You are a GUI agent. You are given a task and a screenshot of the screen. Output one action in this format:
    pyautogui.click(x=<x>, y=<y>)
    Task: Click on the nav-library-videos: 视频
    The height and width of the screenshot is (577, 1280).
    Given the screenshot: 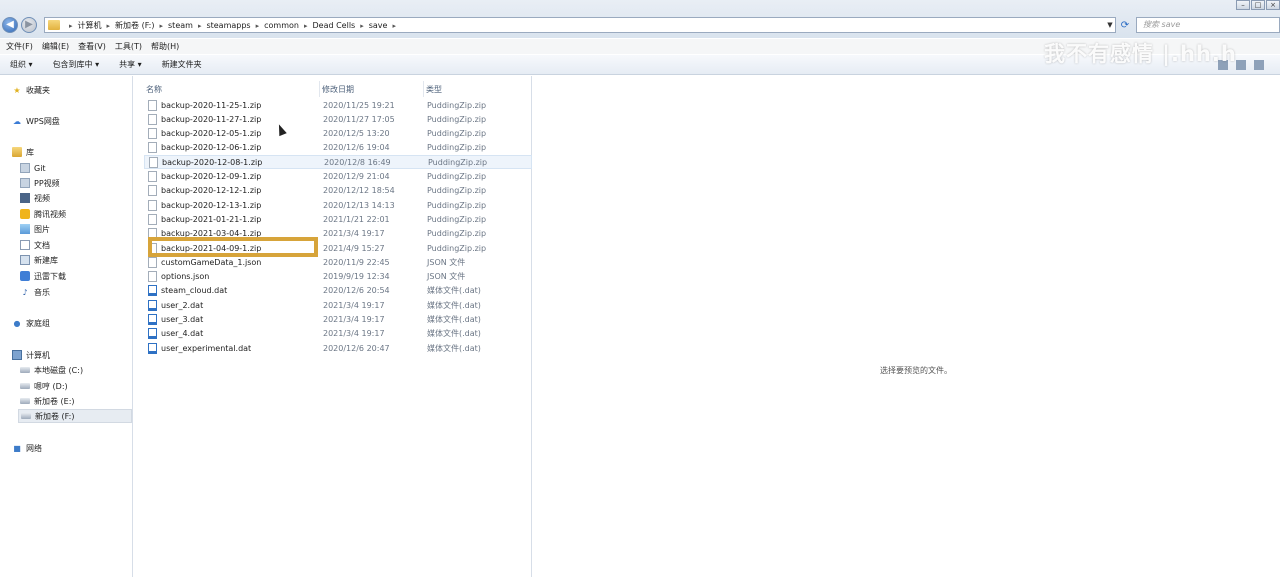 What is the action you would take?
    pyautogui.click(x=35, y=198)
    